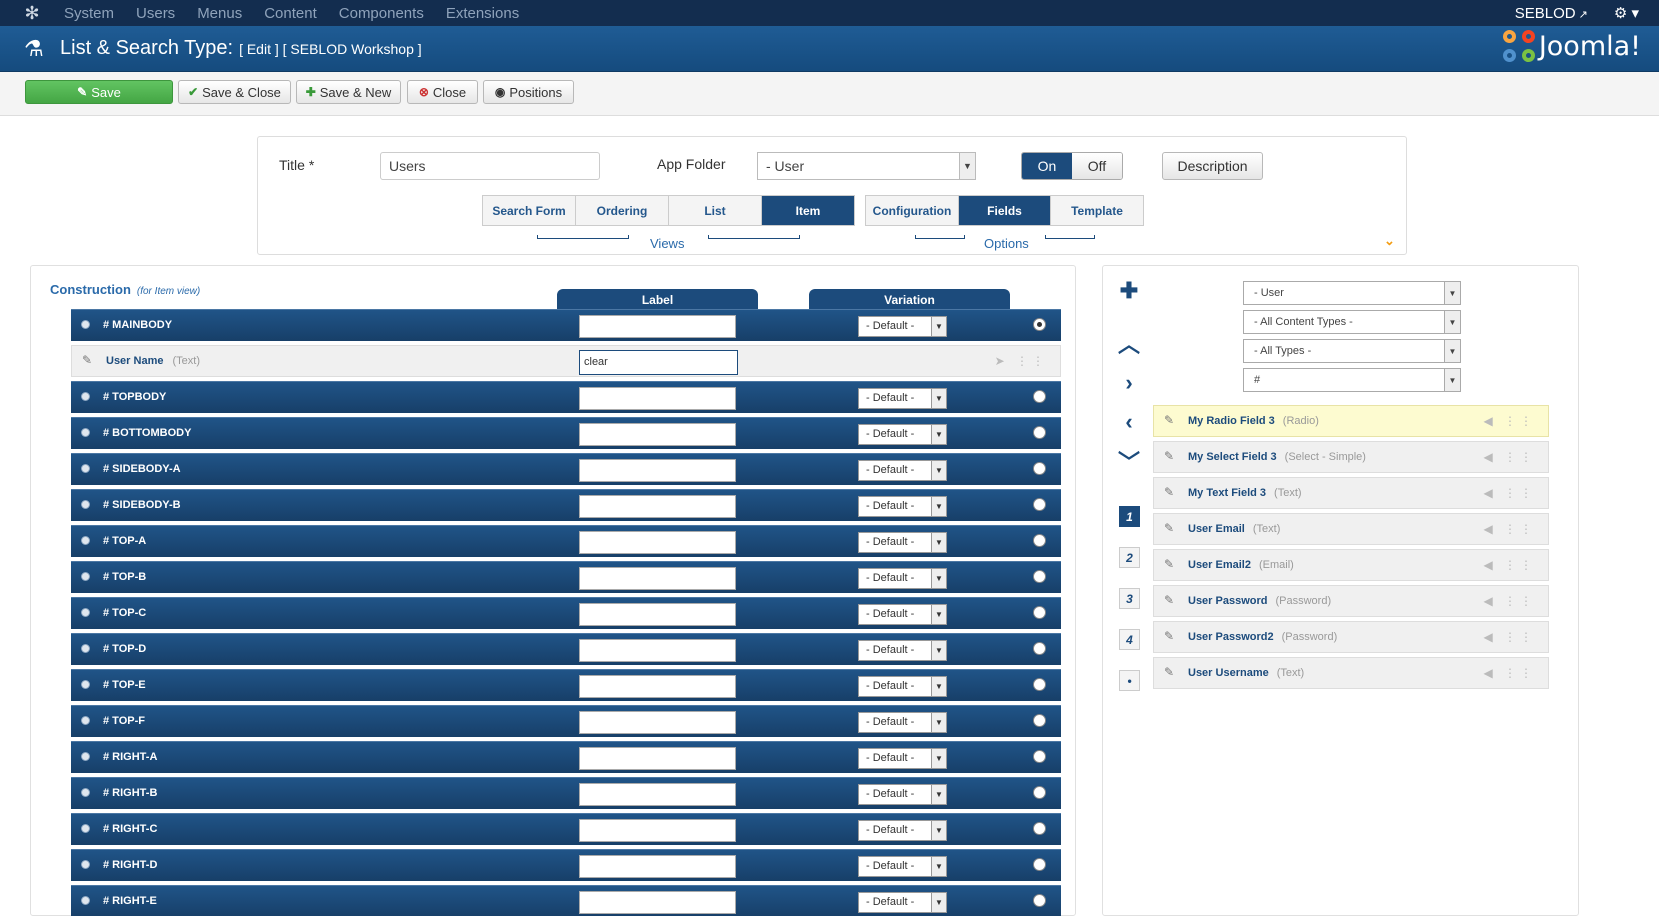 The image size is (1659, 916). Describe the element at coordinates (1129, 344) in the screenshot. I see `chevron-up-icon: ︿` at that location.